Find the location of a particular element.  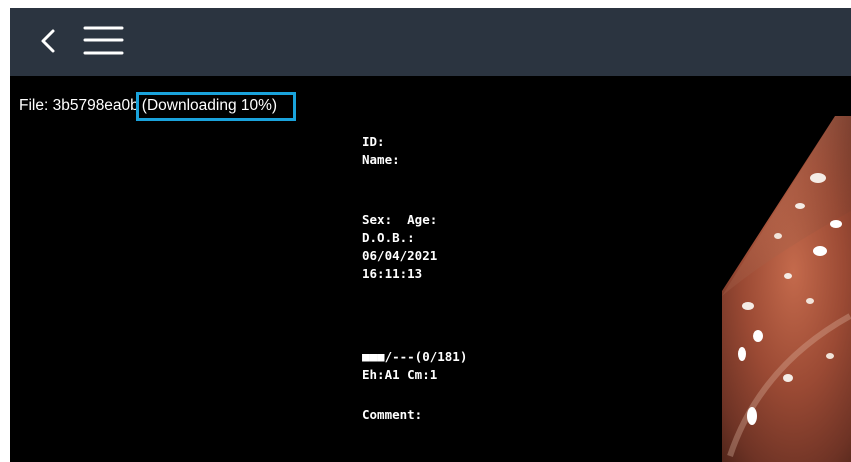

image-counter: ■■■/---(0/181) is located at coordinates (415, 356).